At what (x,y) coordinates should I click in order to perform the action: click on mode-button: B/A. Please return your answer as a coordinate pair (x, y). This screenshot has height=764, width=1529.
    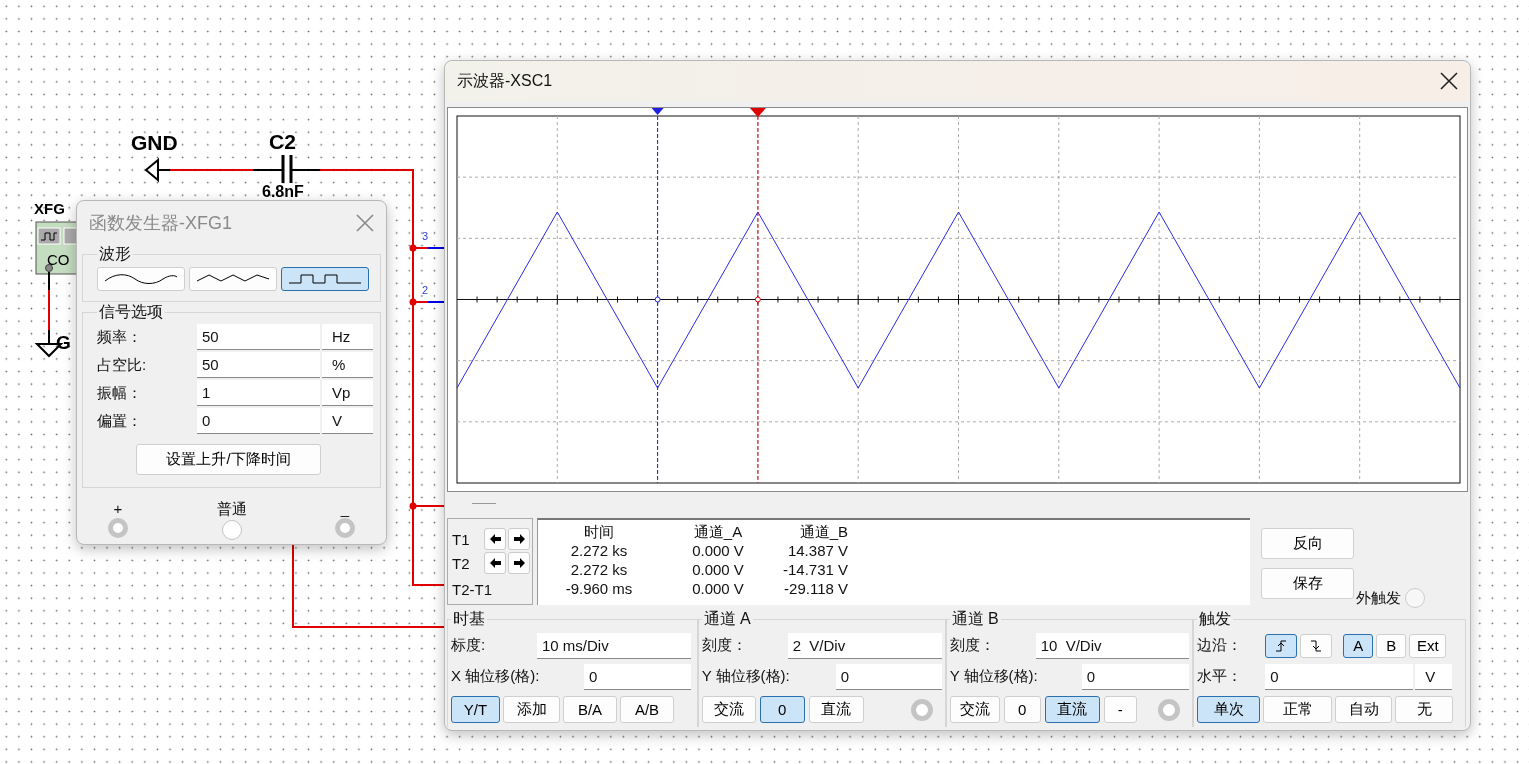
    Looking at the image, I should click on (590, 709).